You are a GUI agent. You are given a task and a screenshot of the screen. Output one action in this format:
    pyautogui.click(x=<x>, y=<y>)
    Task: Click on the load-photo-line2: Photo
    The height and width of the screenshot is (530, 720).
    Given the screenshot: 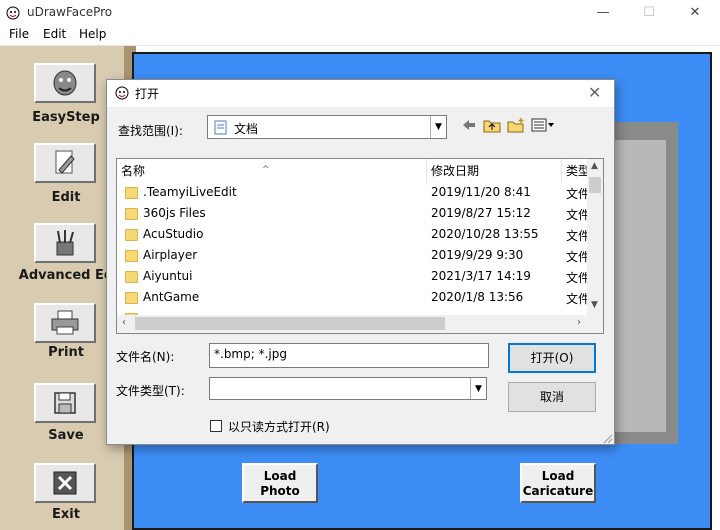 What is the action you would take?
    pyautogui.click(x=280, y=491)
    